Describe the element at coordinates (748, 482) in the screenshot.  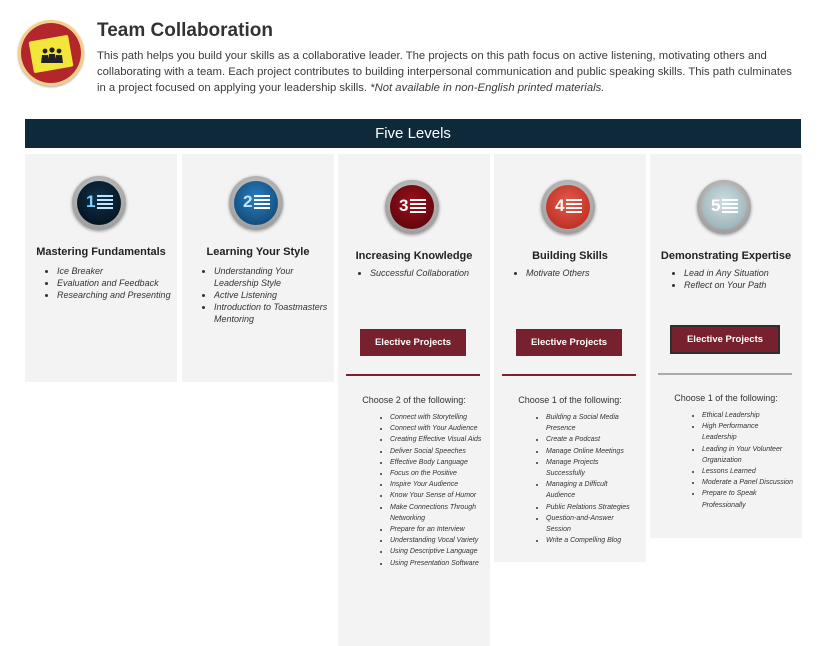
I see `list-item: Moderate a Panel Discussion` at that location.